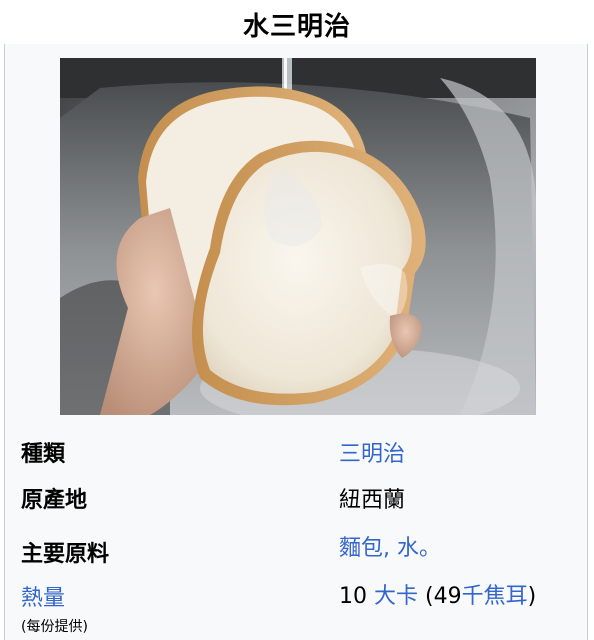 The image size is (594, 640). Describe the element at coordinates (426, 596) in the screenshot. I see `paren-open: (` at that location.